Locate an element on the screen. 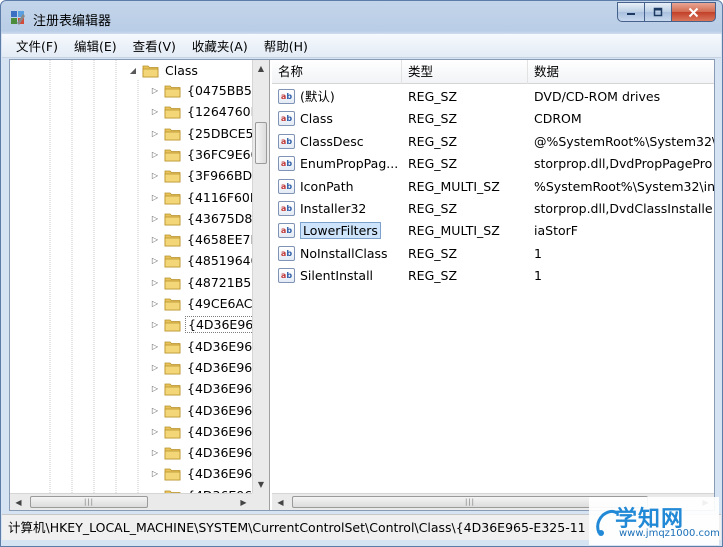 This screenshot has height=547, width=723. tree-item: ▷ {36FC9E60 is located at coordinates (205, 154).